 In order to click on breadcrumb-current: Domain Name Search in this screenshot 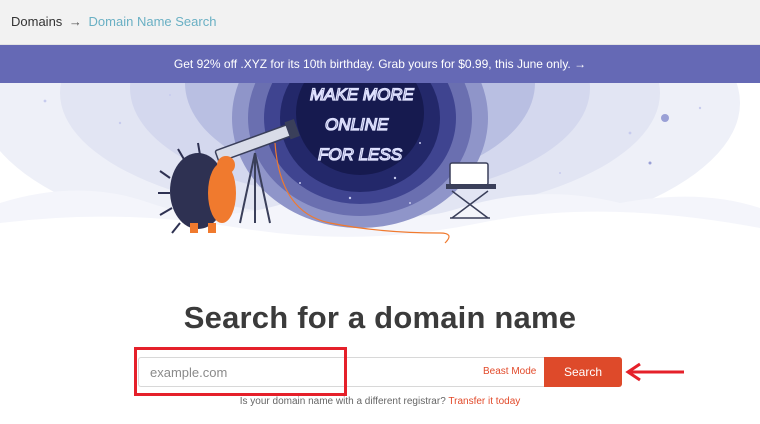, I will do `click(153, 21)`.